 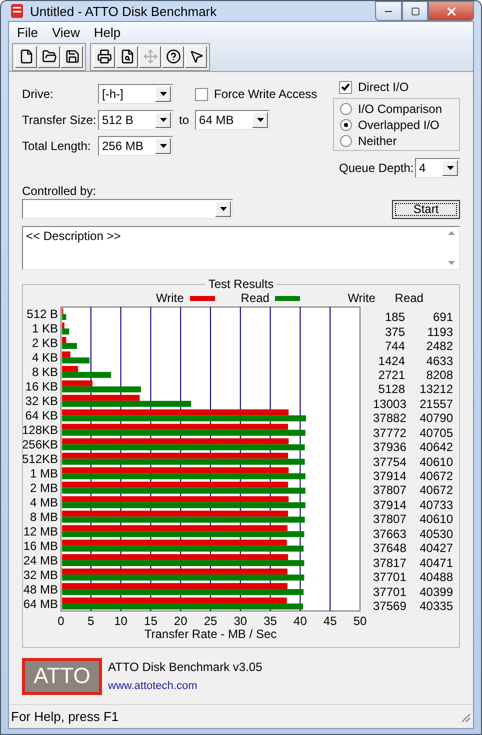 I want to click on read-value: 40642, so click(x=435, y=447).